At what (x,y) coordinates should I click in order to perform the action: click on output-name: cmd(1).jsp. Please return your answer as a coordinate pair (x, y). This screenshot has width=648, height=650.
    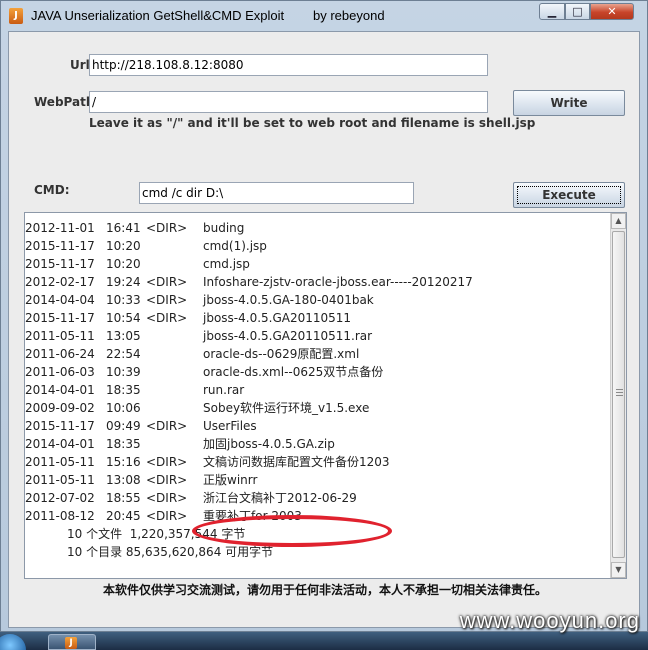
    Looking at the image, I should click on (235, 246).